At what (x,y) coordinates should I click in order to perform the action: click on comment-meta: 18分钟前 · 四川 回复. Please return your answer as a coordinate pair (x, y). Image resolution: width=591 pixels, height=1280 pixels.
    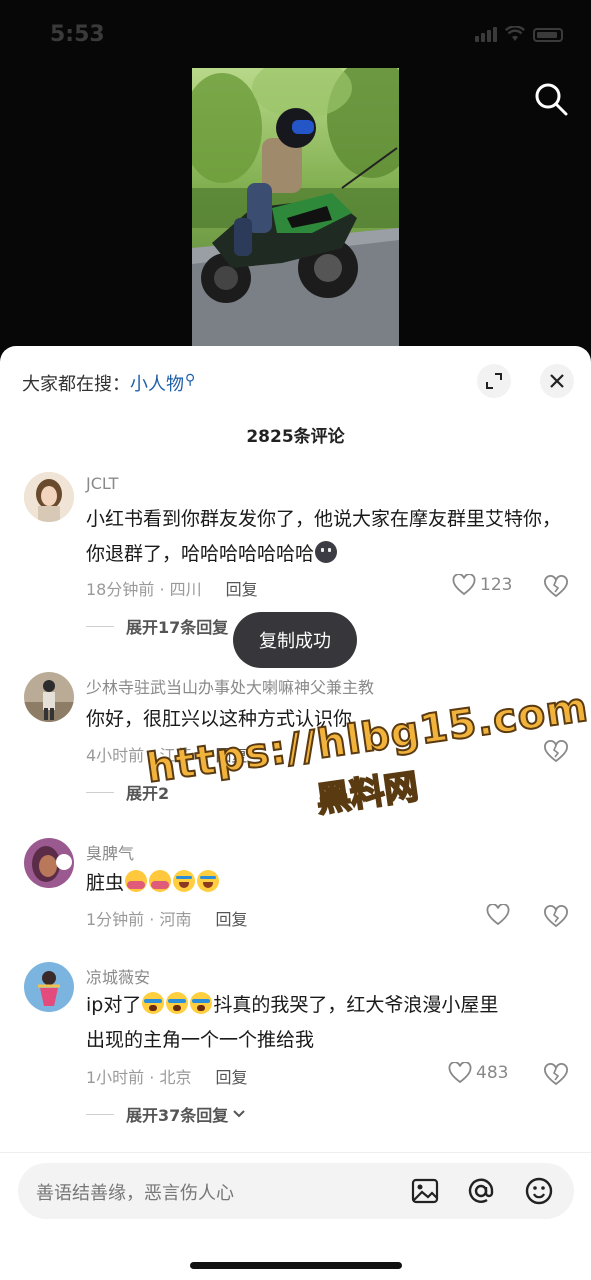
    Looking at the image, I should click on (172, 588).